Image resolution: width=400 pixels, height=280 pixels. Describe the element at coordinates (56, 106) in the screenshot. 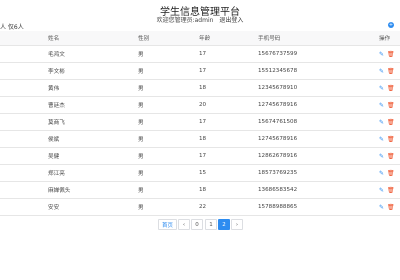

I see `student-name: 曹廷杰` at that location.